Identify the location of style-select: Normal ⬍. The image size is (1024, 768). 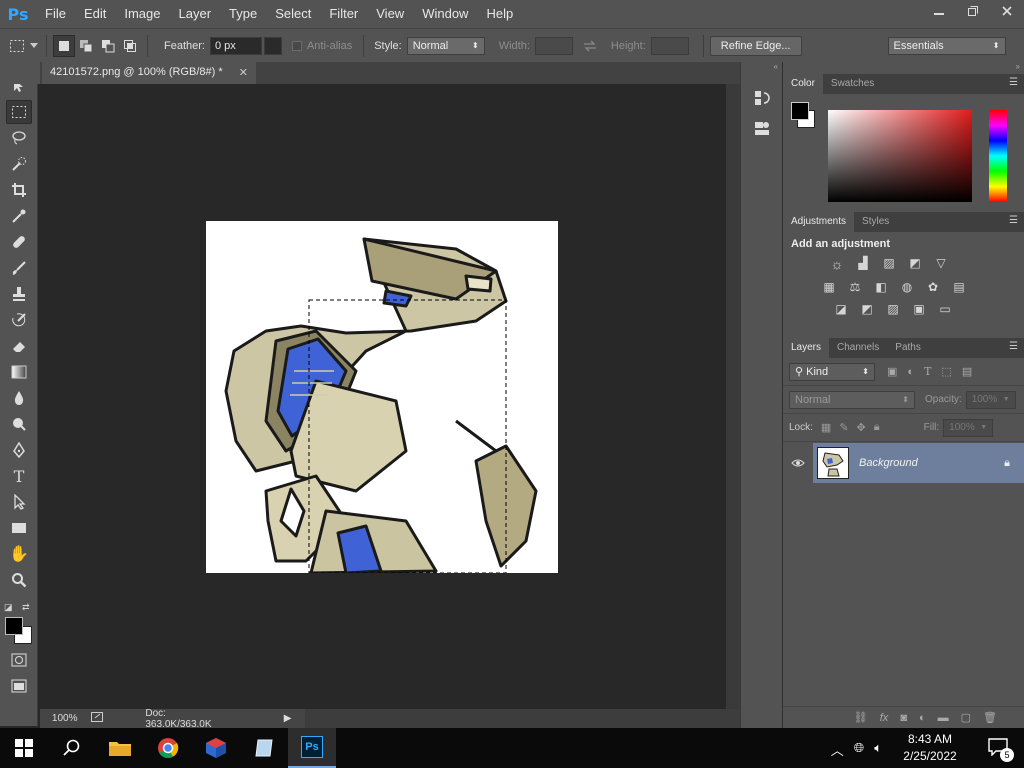
(445, 45).